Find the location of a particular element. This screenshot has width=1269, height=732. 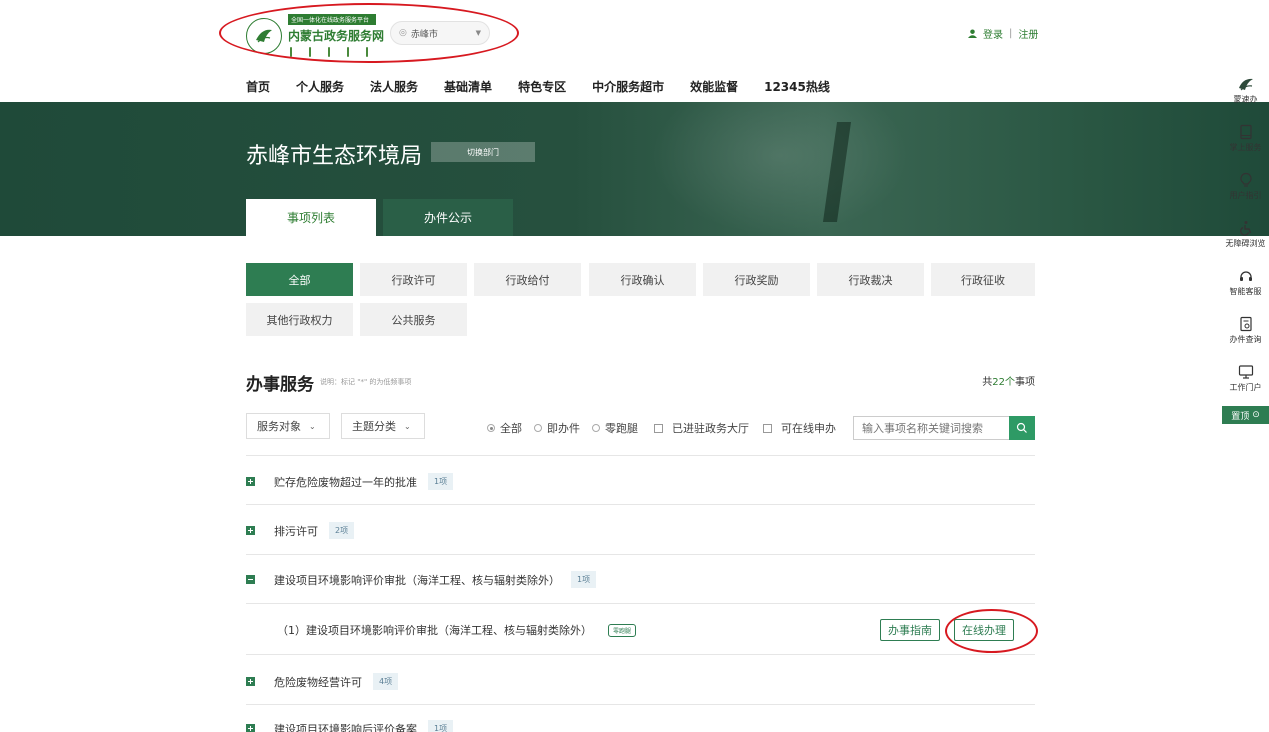

filter-instant-radio: 即办件 is located at coordinates (557, 428).